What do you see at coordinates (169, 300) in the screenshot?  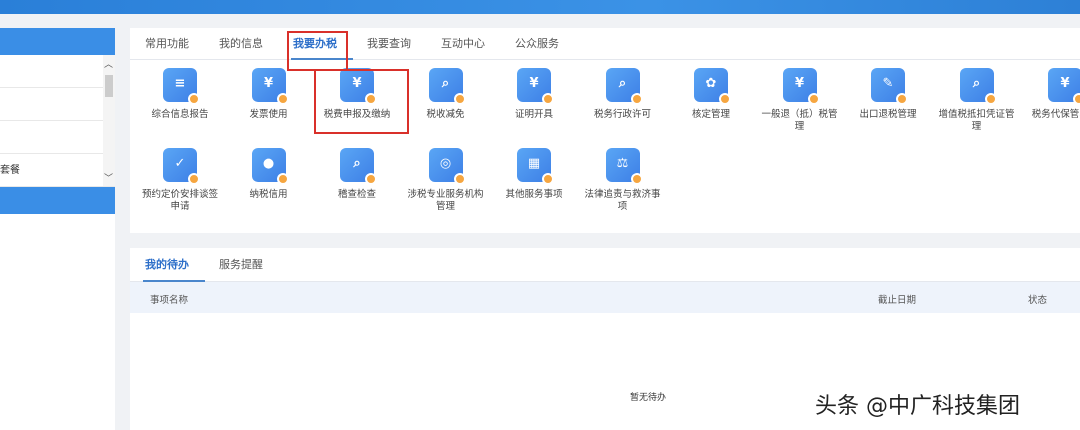 I see `col-item-name: 事项名称` at bounding box center [169, 300].